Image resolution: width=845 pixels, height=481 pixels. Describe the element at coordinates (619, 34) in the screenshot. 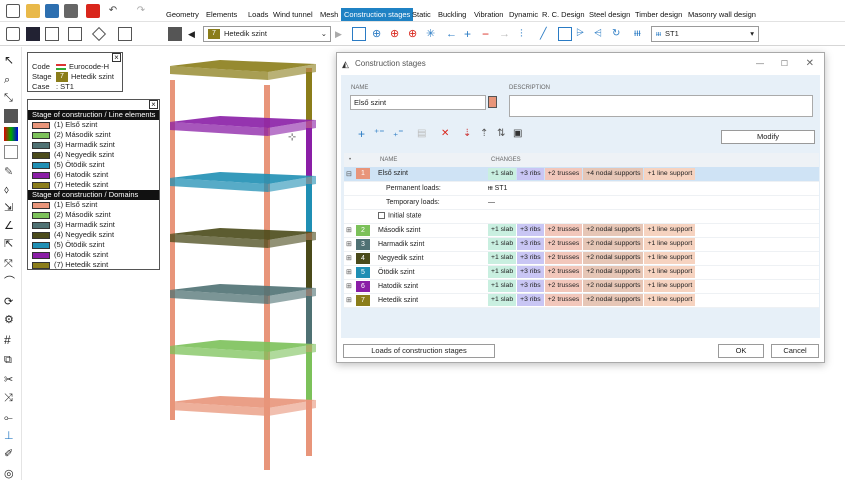

I see `refresh-icon: ↻` at that location.